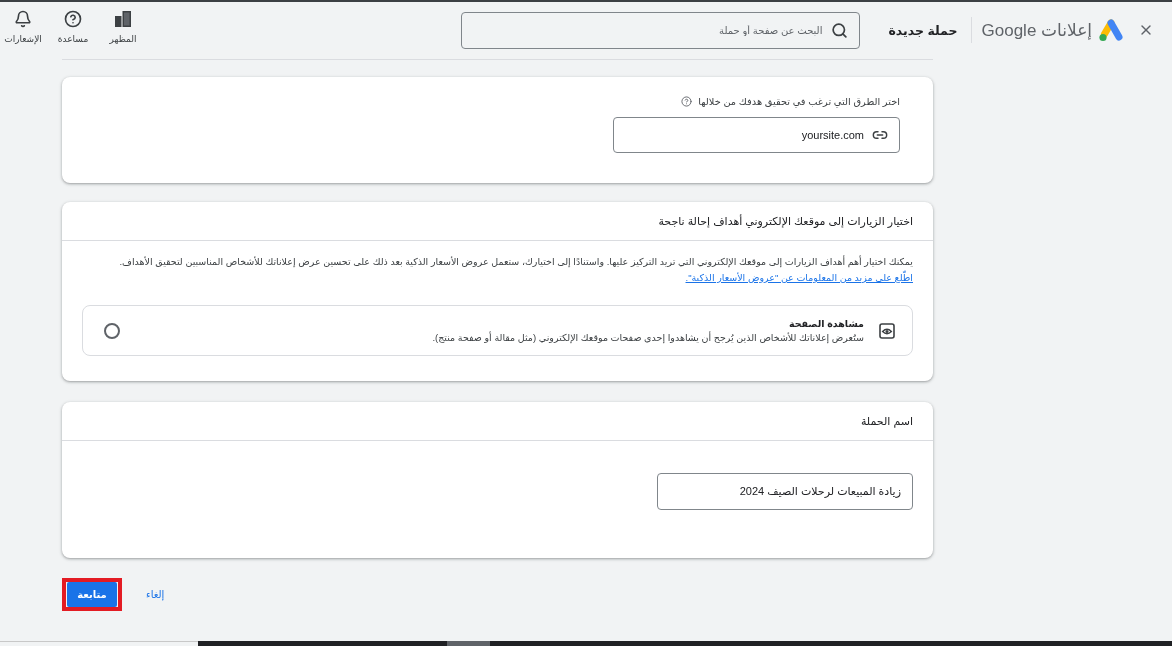 This screenshot has width=1172, height=646. I want to click on search-icon, so click(840, 30).